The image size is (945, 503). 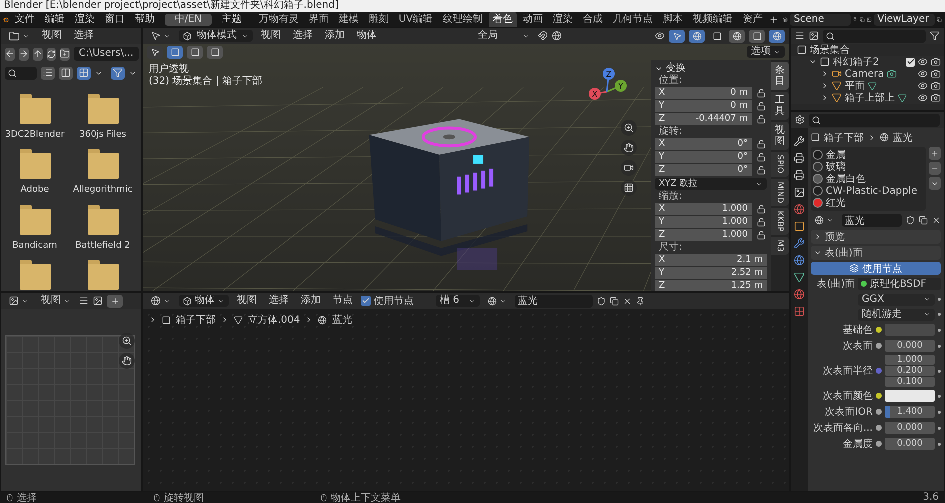 I want to click on number-field: Y 2.52 m, so click(x=711, y=273).